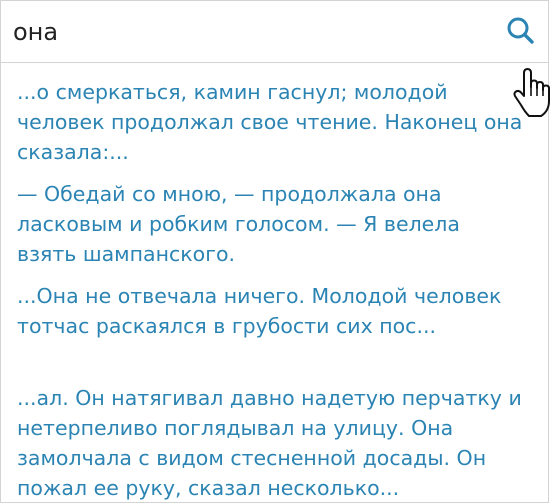  I want to click on search-icon, so click(522, 32).